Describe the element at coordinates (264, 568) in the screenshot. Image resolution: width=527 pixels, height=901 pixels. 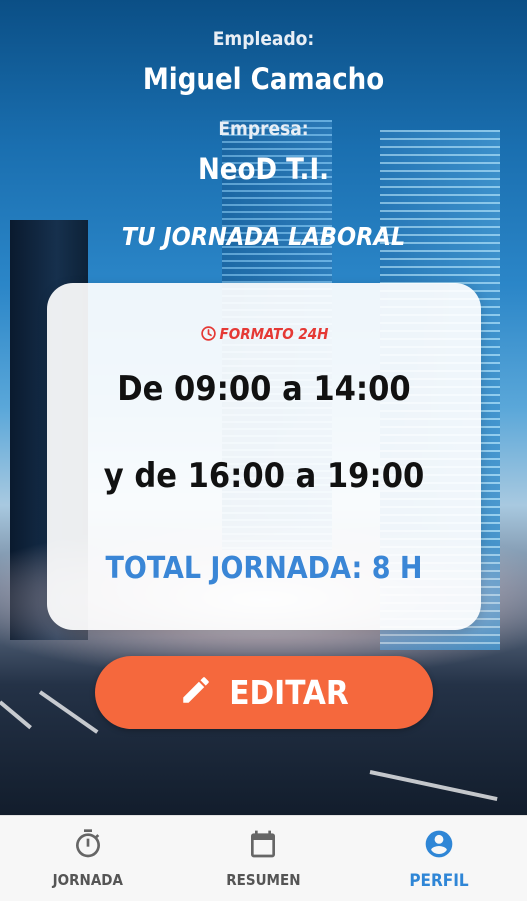
I see `total-hours: TOTAL JORNADA: 8 H` at that location.